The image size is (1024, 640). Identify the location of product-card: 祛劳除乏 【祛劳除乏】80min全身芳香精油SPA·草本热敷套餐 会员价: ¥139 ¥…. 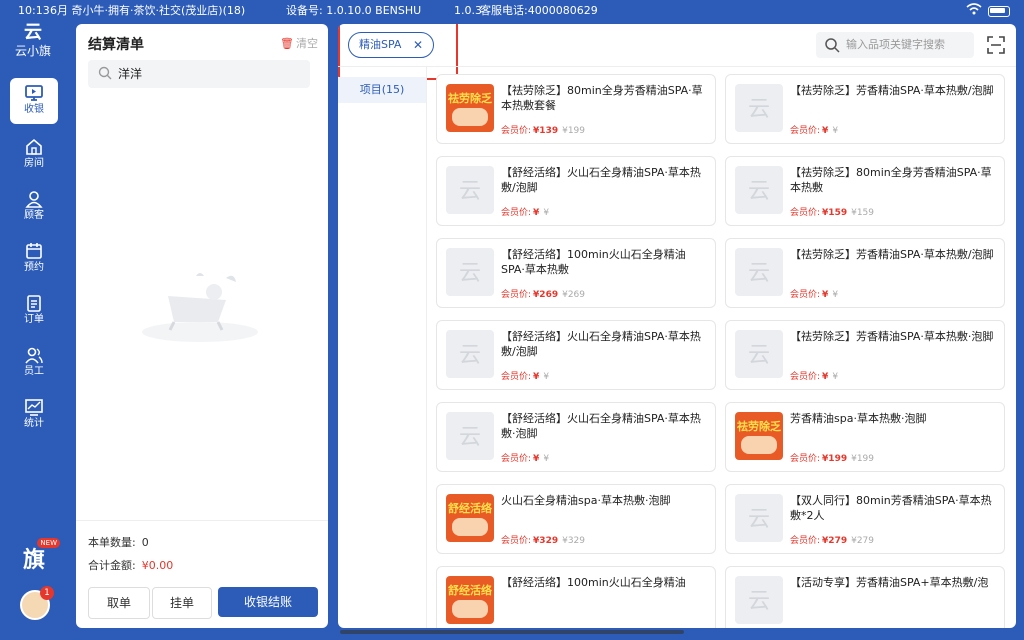
(576, 109).